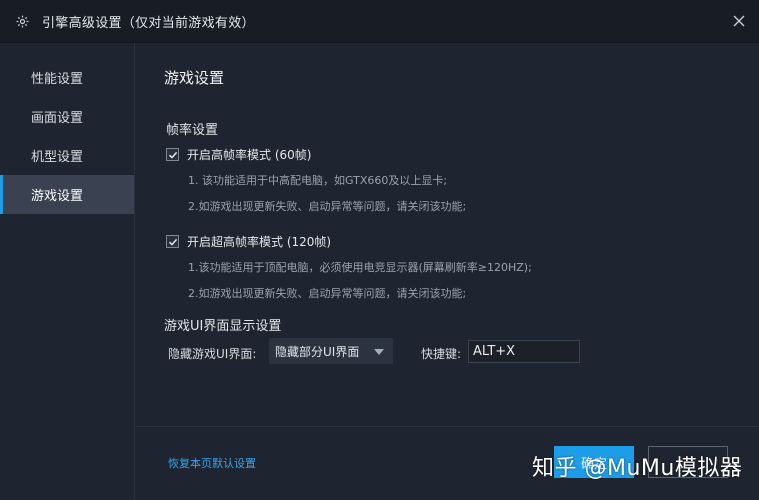 Image resolution: width=759 pixels, height=500 pixels. I want to click on high-fps-checkbox, so click(172, 154).